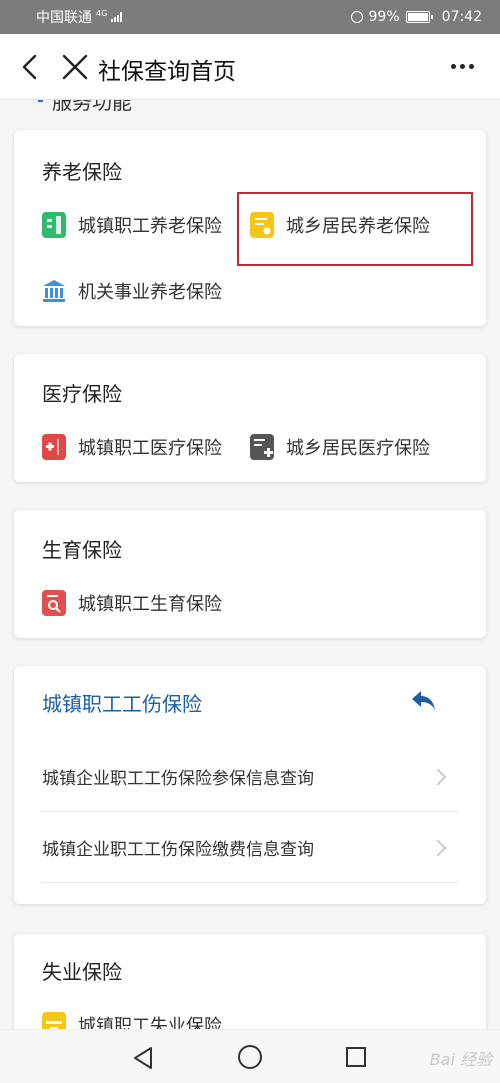 This screenshot has height=1083, width=500. Describe the element at coordinates (250, 67) in the screenshot. I see `app-header: 社保查询首页` at that location.